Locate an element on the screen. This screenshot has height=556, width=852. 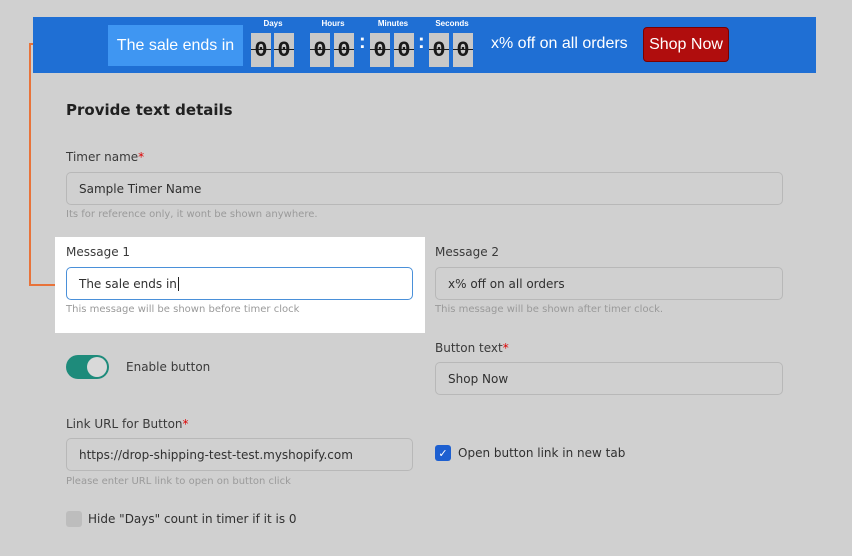
message1-label: Message 1 is located at coordinates (98, 252).